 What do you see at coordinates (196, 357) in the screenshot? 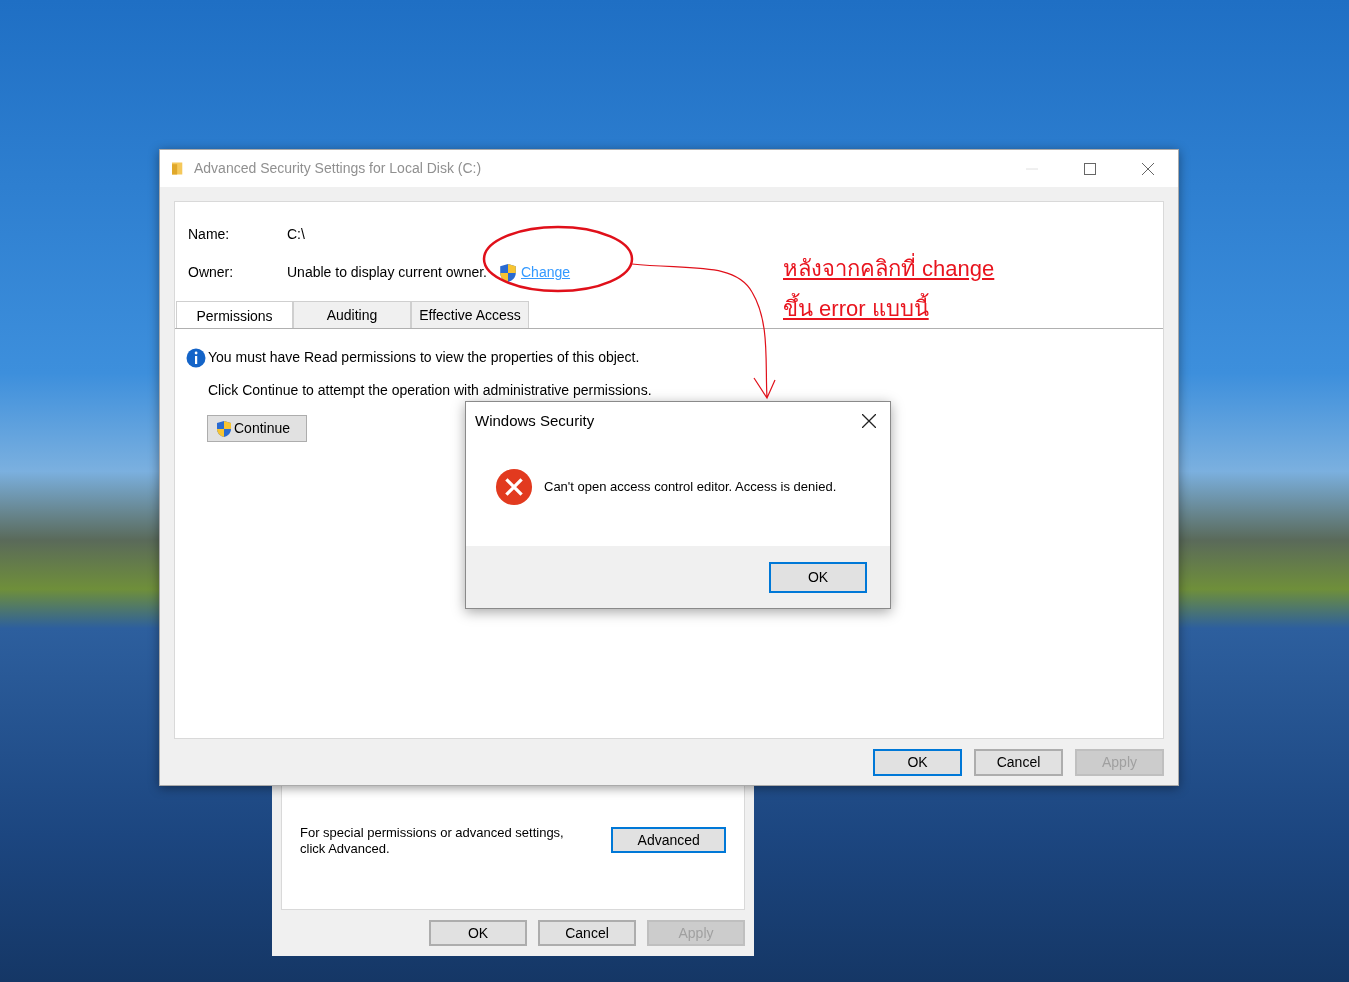
I see `info-icon` at bounding box center [196, 357].